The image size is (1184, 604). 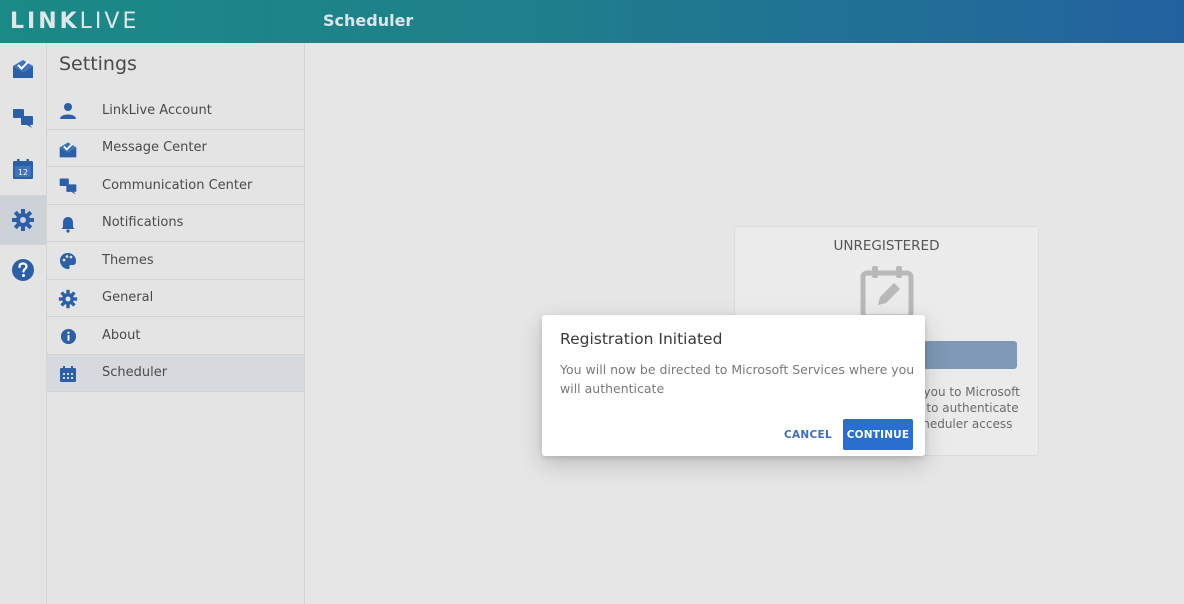 I want to click on cancel-button: CANCEL, so click(x=808, y=434).